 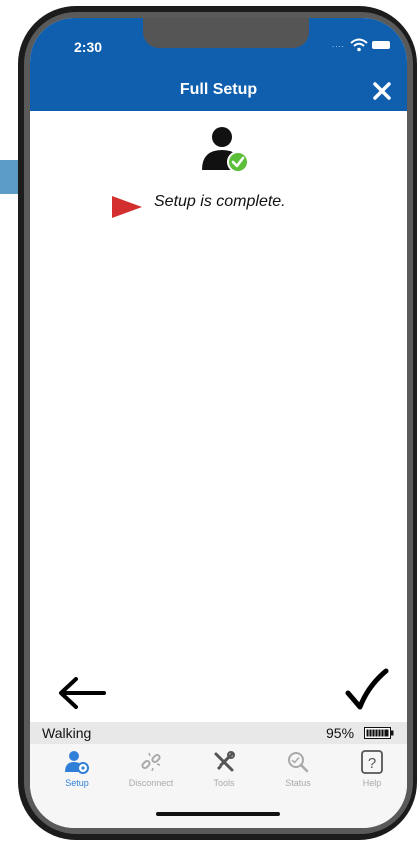 What do you see at coordinates (218, 733) in the screenshot?
I see `status-strip: Walking 95%` at bounding box center [218, 733].